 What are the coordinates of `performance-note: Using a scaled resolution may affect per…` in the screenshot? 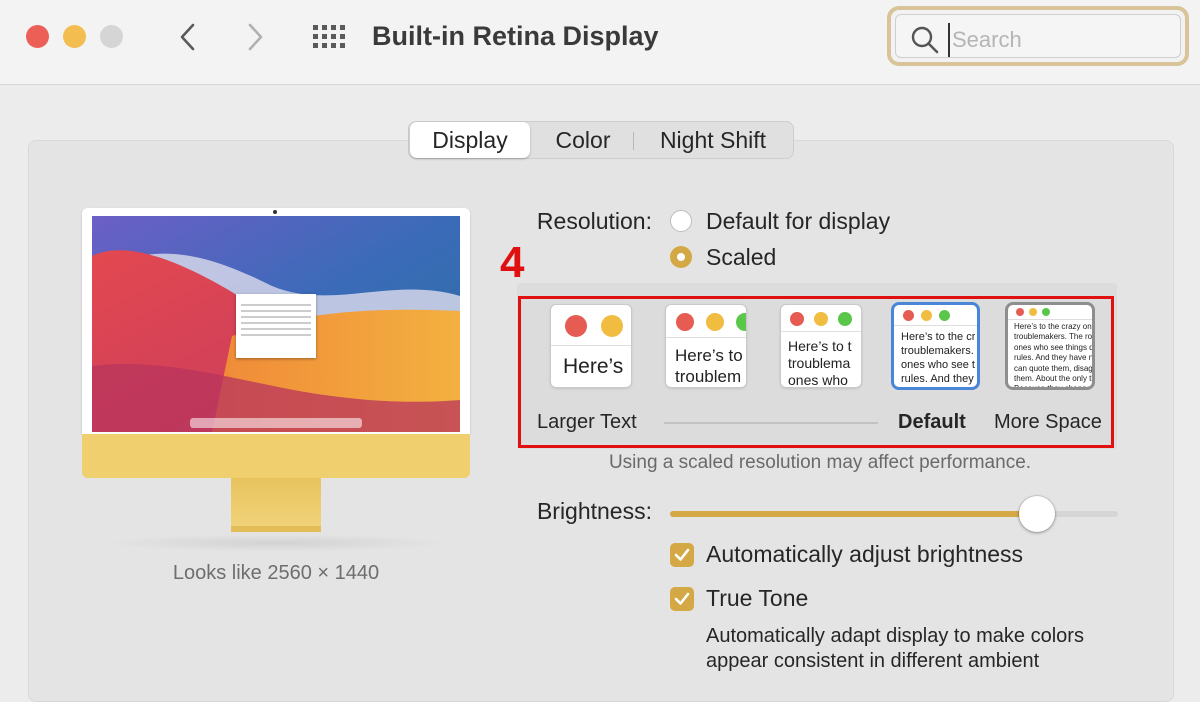 It's located at (820, 462).